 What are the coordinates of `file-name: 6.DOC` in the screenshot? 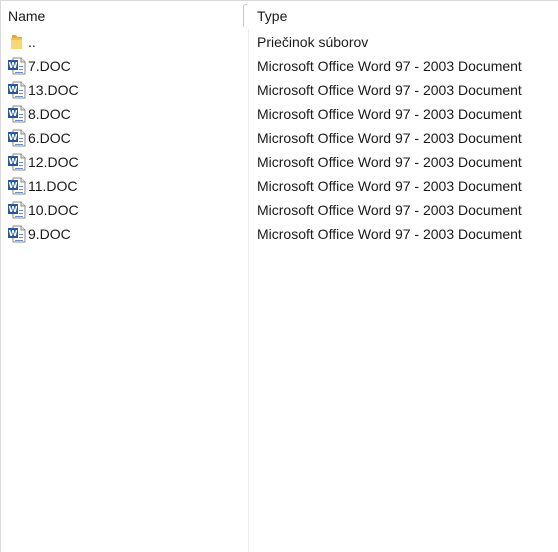 It's located at (49, 138).